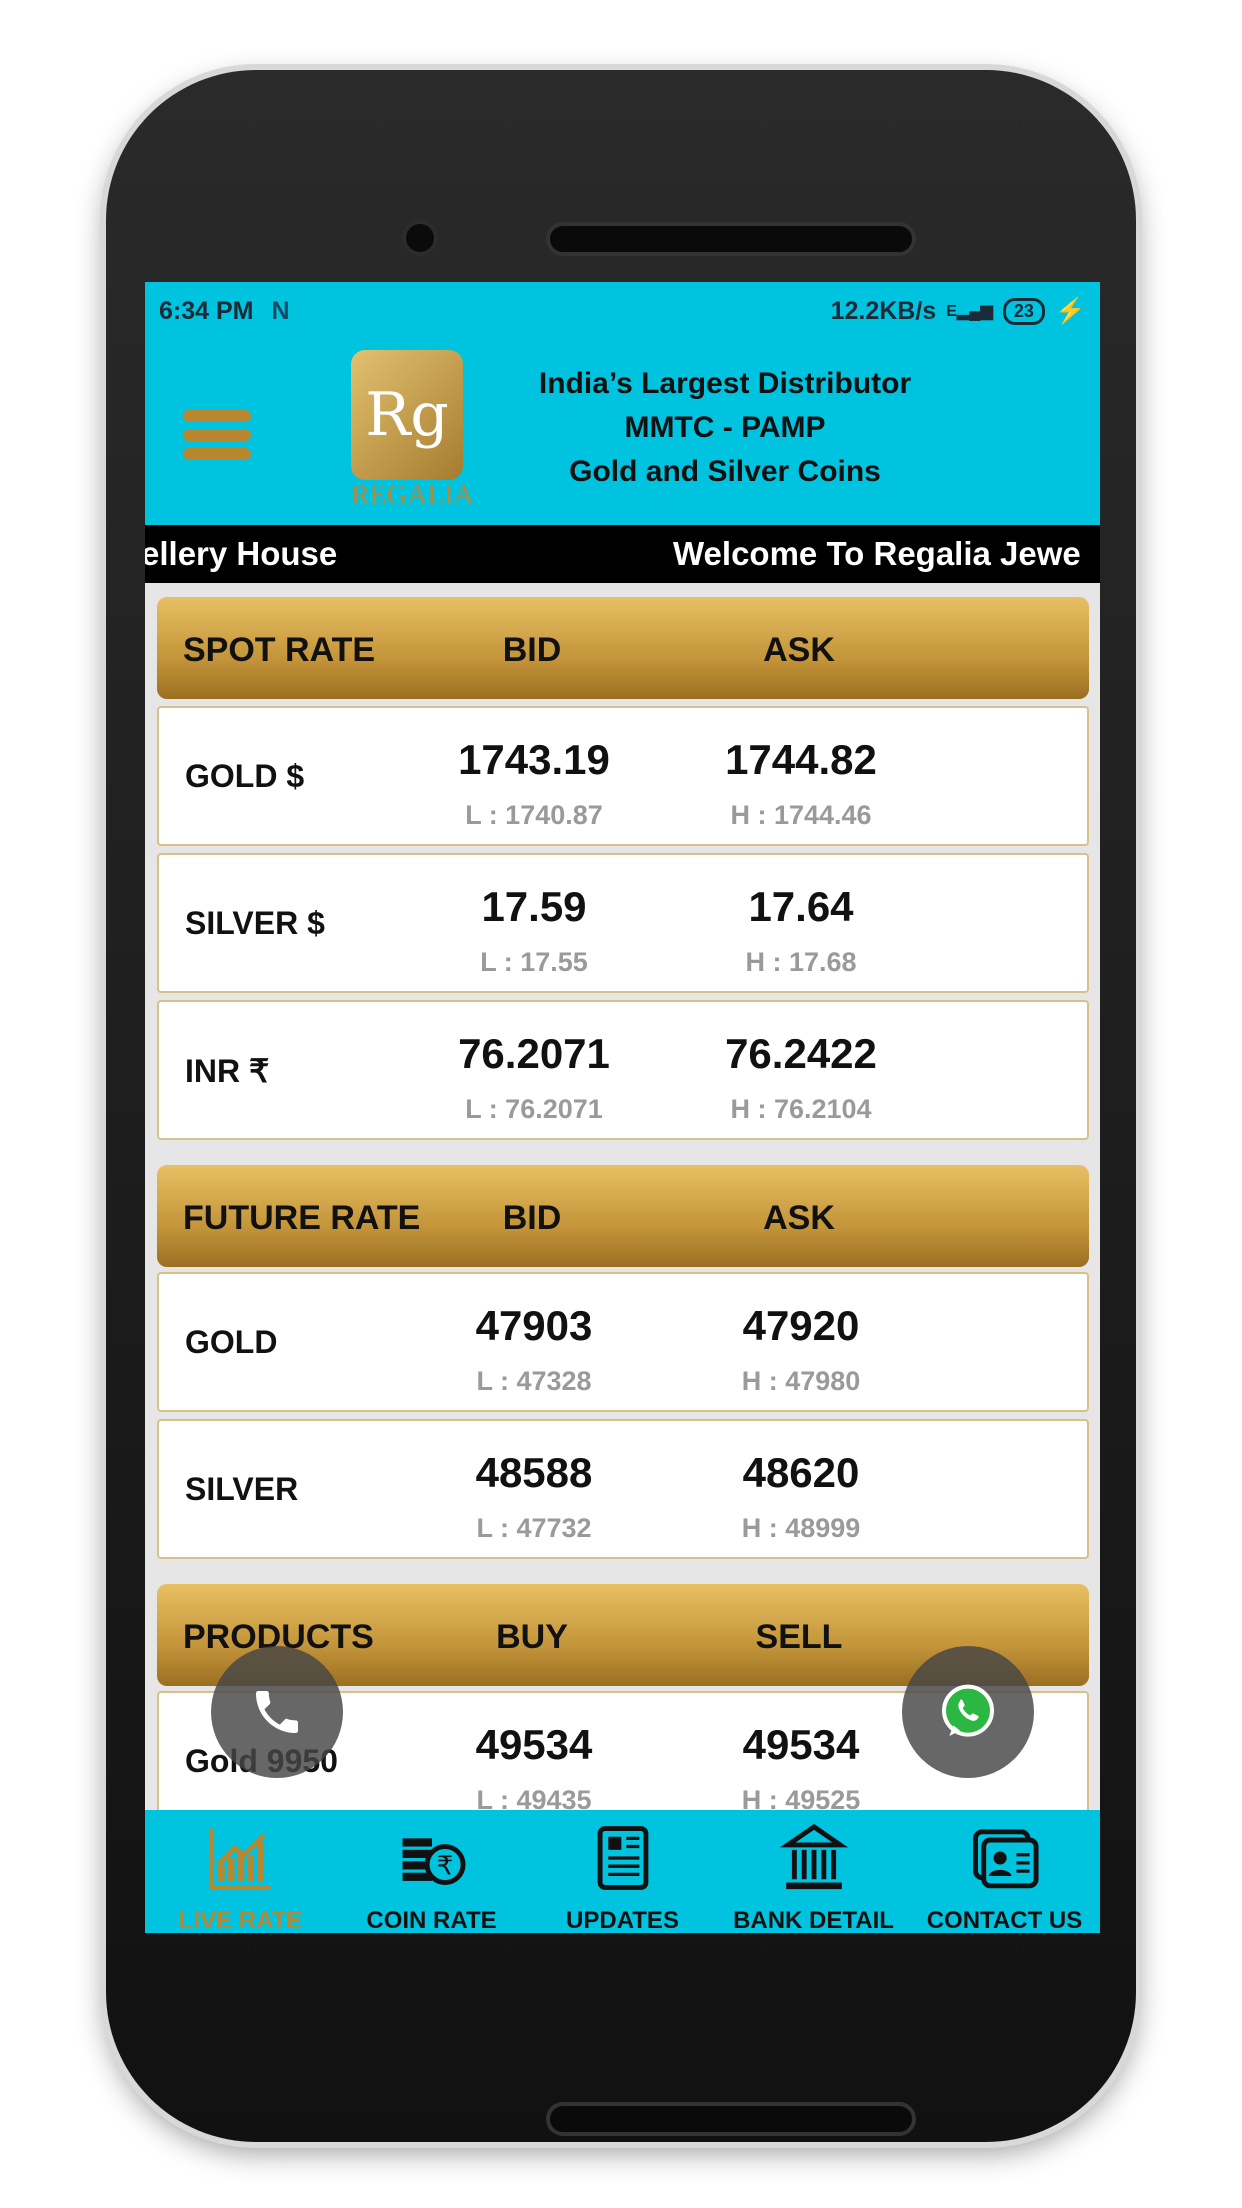  Describe the element at coordinates (1004, 1920) in the screenshot. I see `nav-label: CONTACT US` at that location.